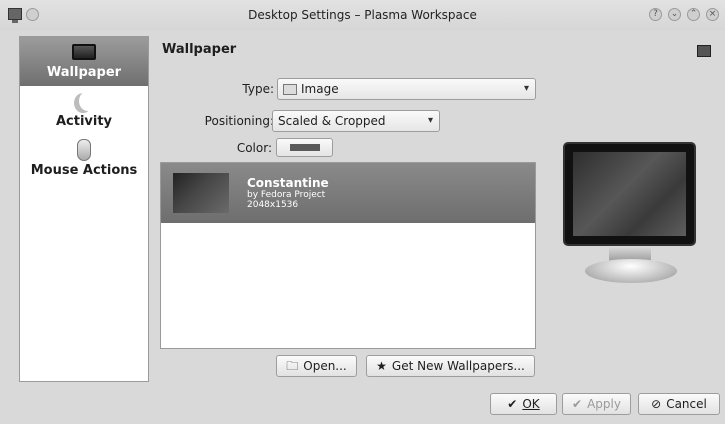 The image size is (725, 424). What do you see at coordinates (84, 101) in the screenshot?
I see `activity-icon` at bounding box center [84, 101].